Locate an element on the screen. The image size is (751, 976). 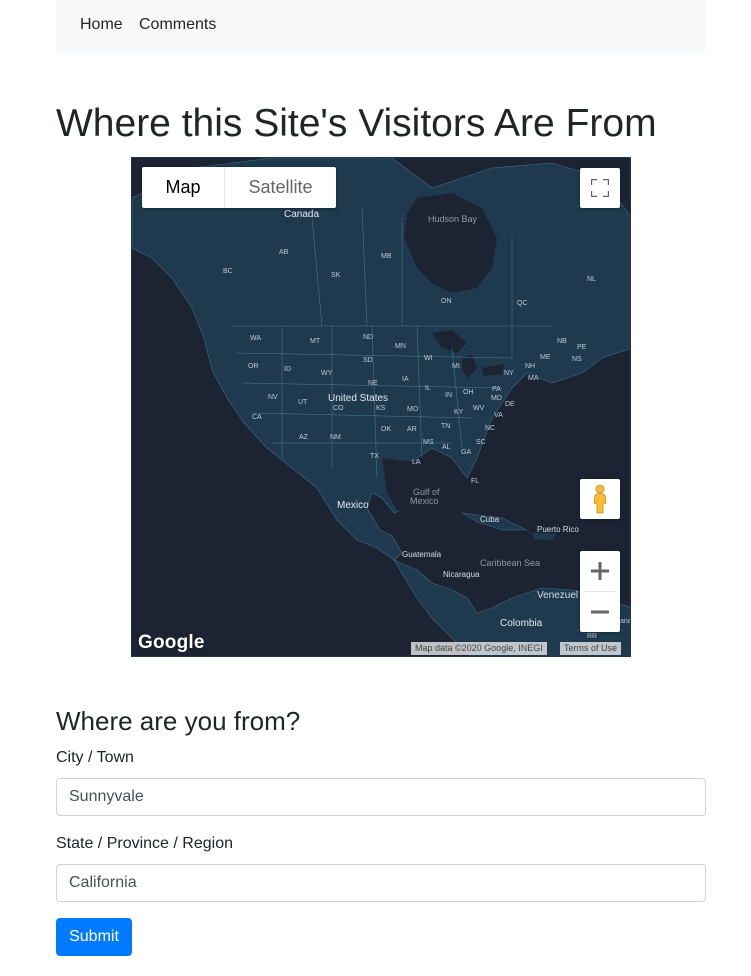
label-mo: MO is located at coordinates (413, 409).